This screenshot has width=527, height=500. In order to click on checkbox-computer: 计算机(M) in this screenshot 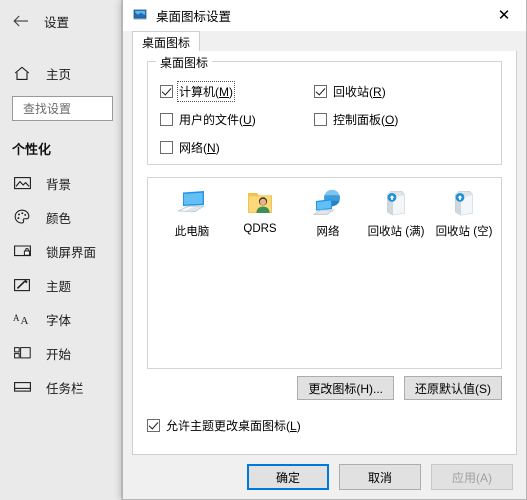, I will do `click(198, 91)`.